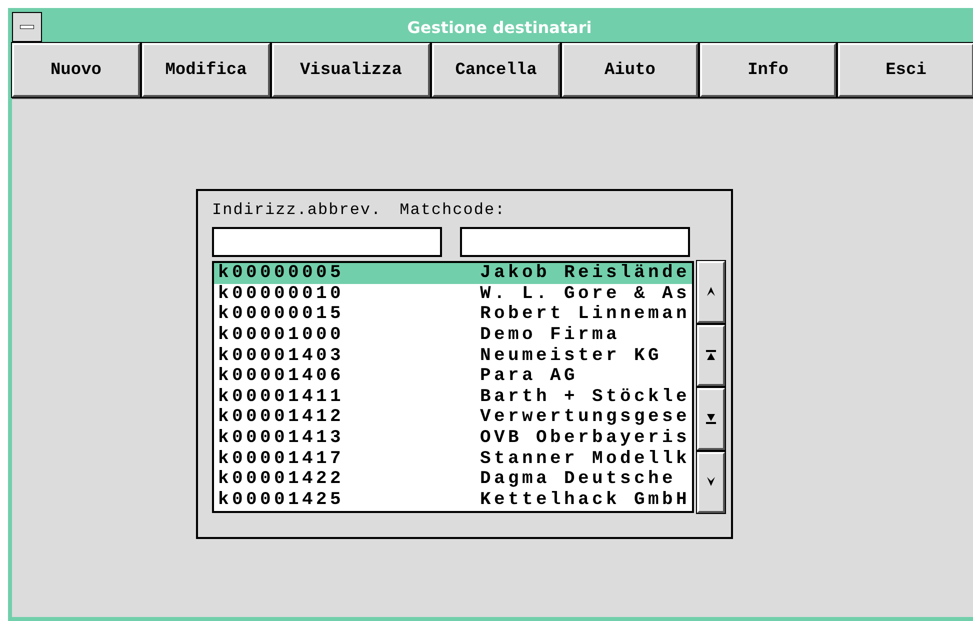 The image size is (973, 621). What do you see at coordinates (206, 70) in the screenshot?
I see `toolbar-button: Modifica` at bounding box center [206, 70].